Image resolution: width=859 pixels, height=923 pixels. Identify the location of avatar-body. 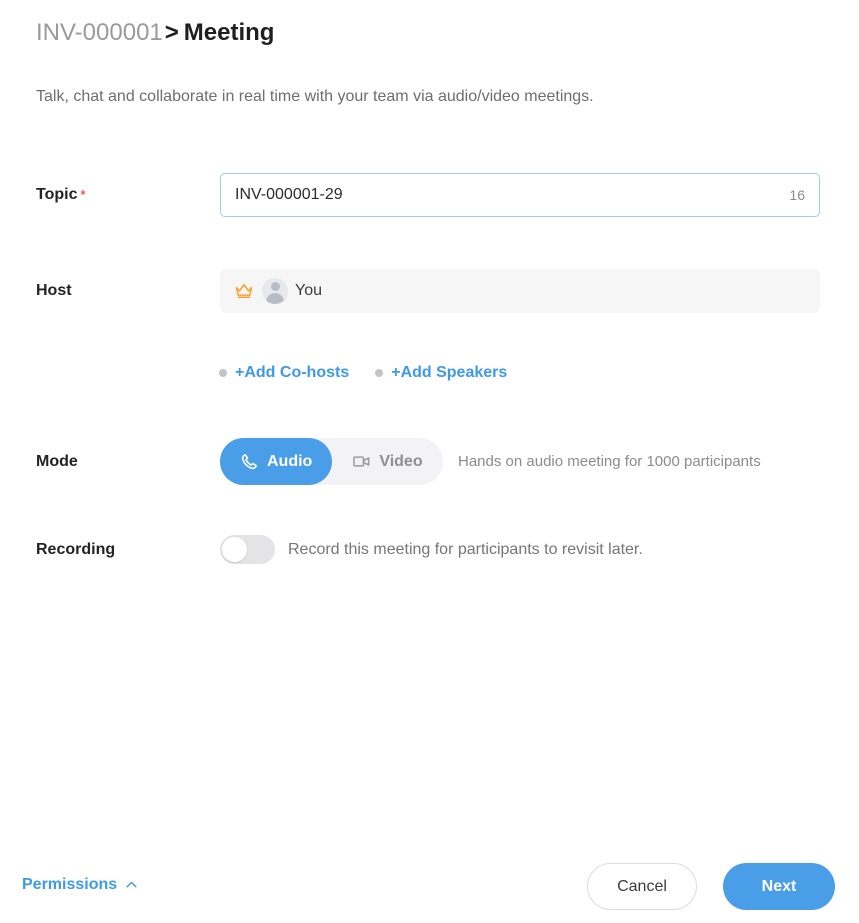
(275, 298).